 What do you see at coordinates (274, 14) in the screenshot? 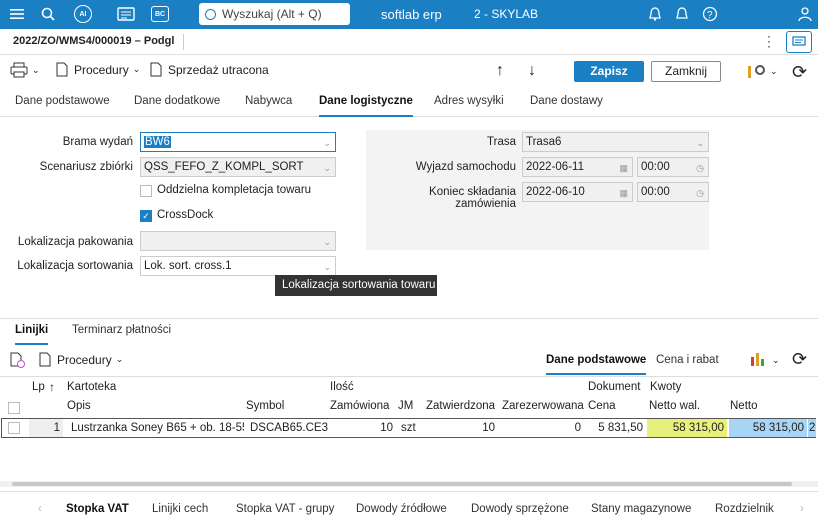
I see `search-input: Wyszukaj (Alt + Q)` at bounding box center [274, 14].